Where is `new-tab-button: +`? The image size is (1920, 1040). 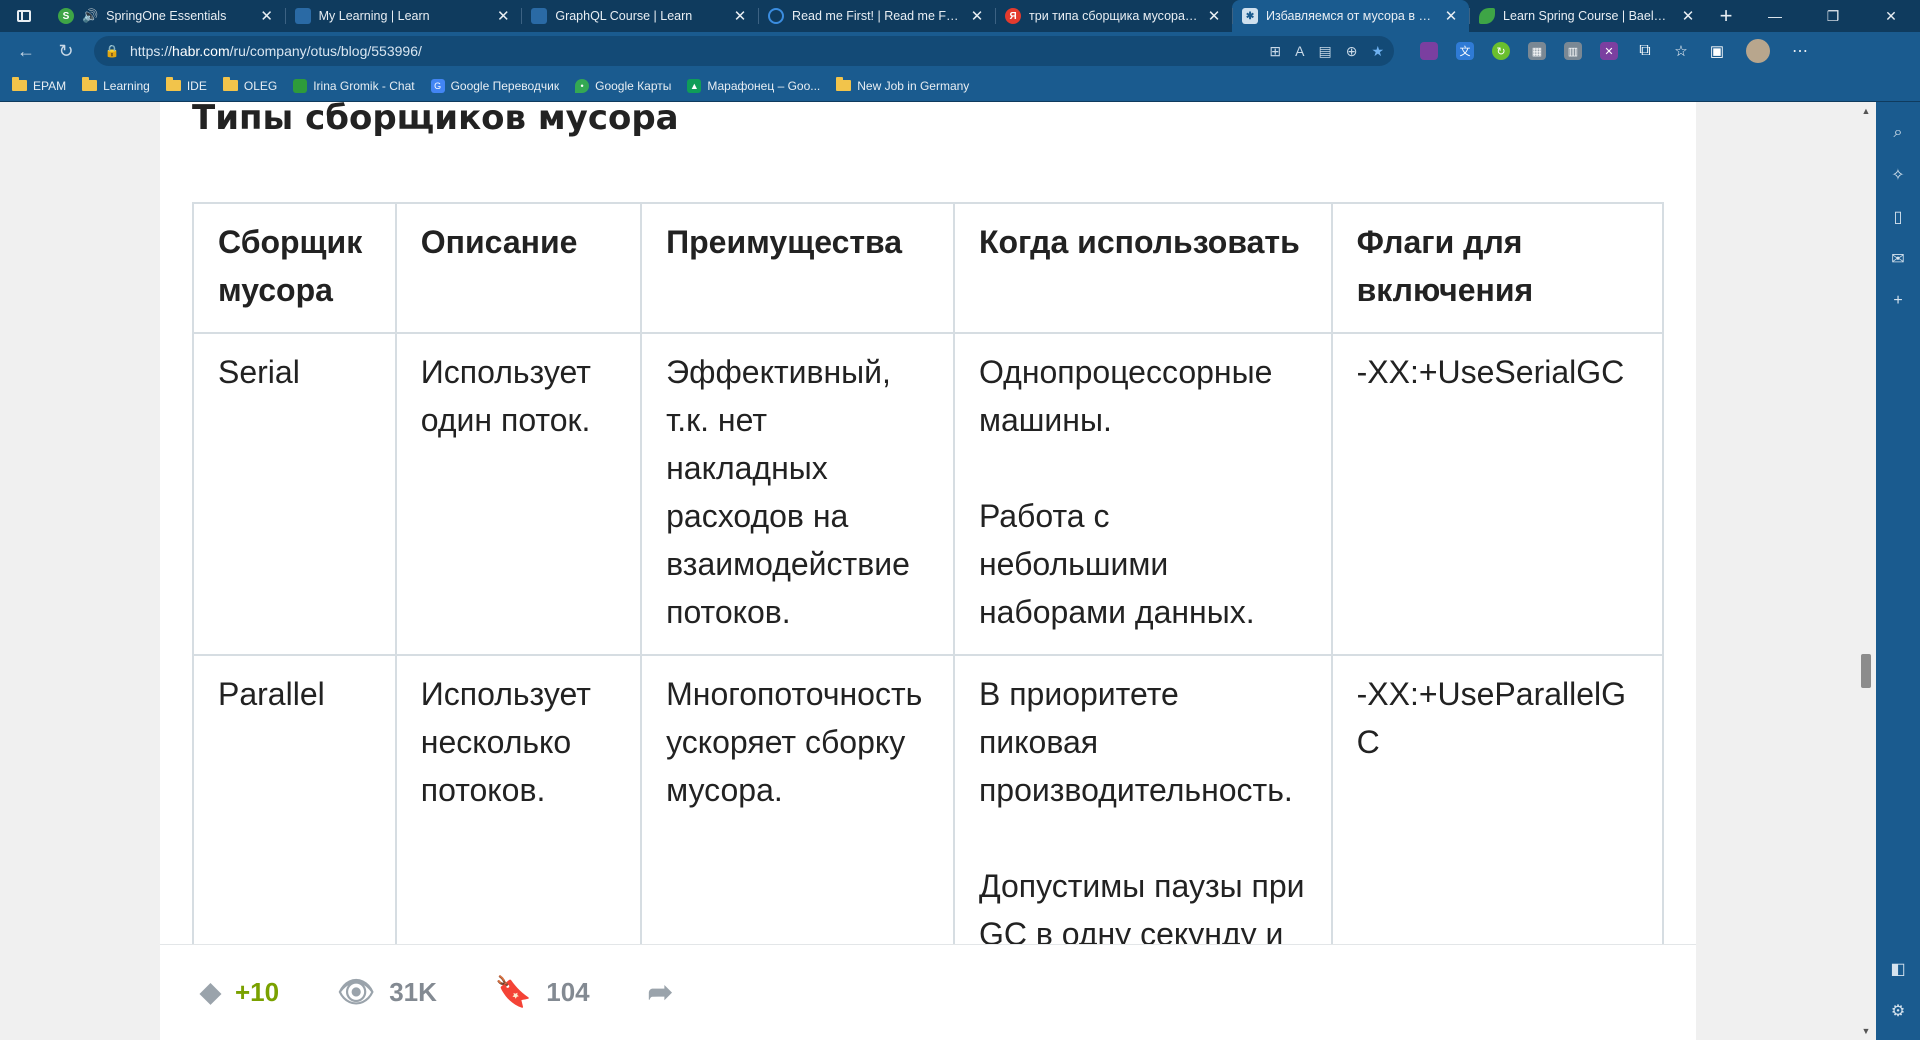 new-tab-button: + is located at coordinates (1726, 16).